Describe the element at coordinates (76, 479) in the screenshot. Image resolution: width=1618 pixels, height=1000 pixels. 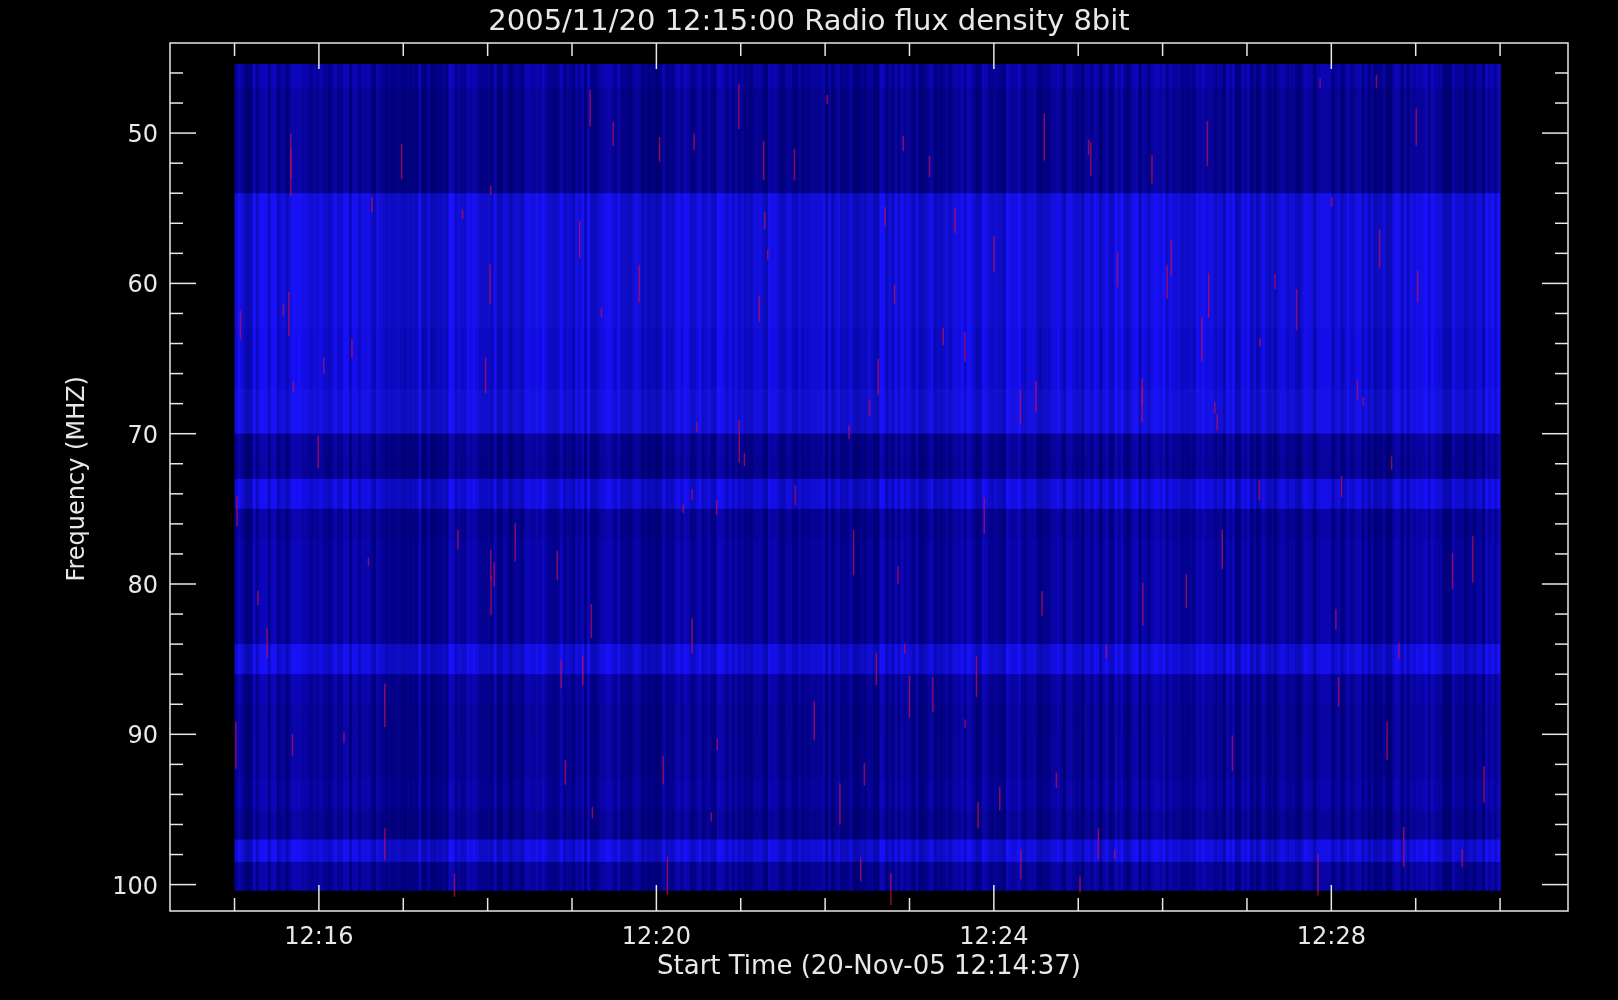
I see `y-axis-label: Frequency (MHZ)` at that location.